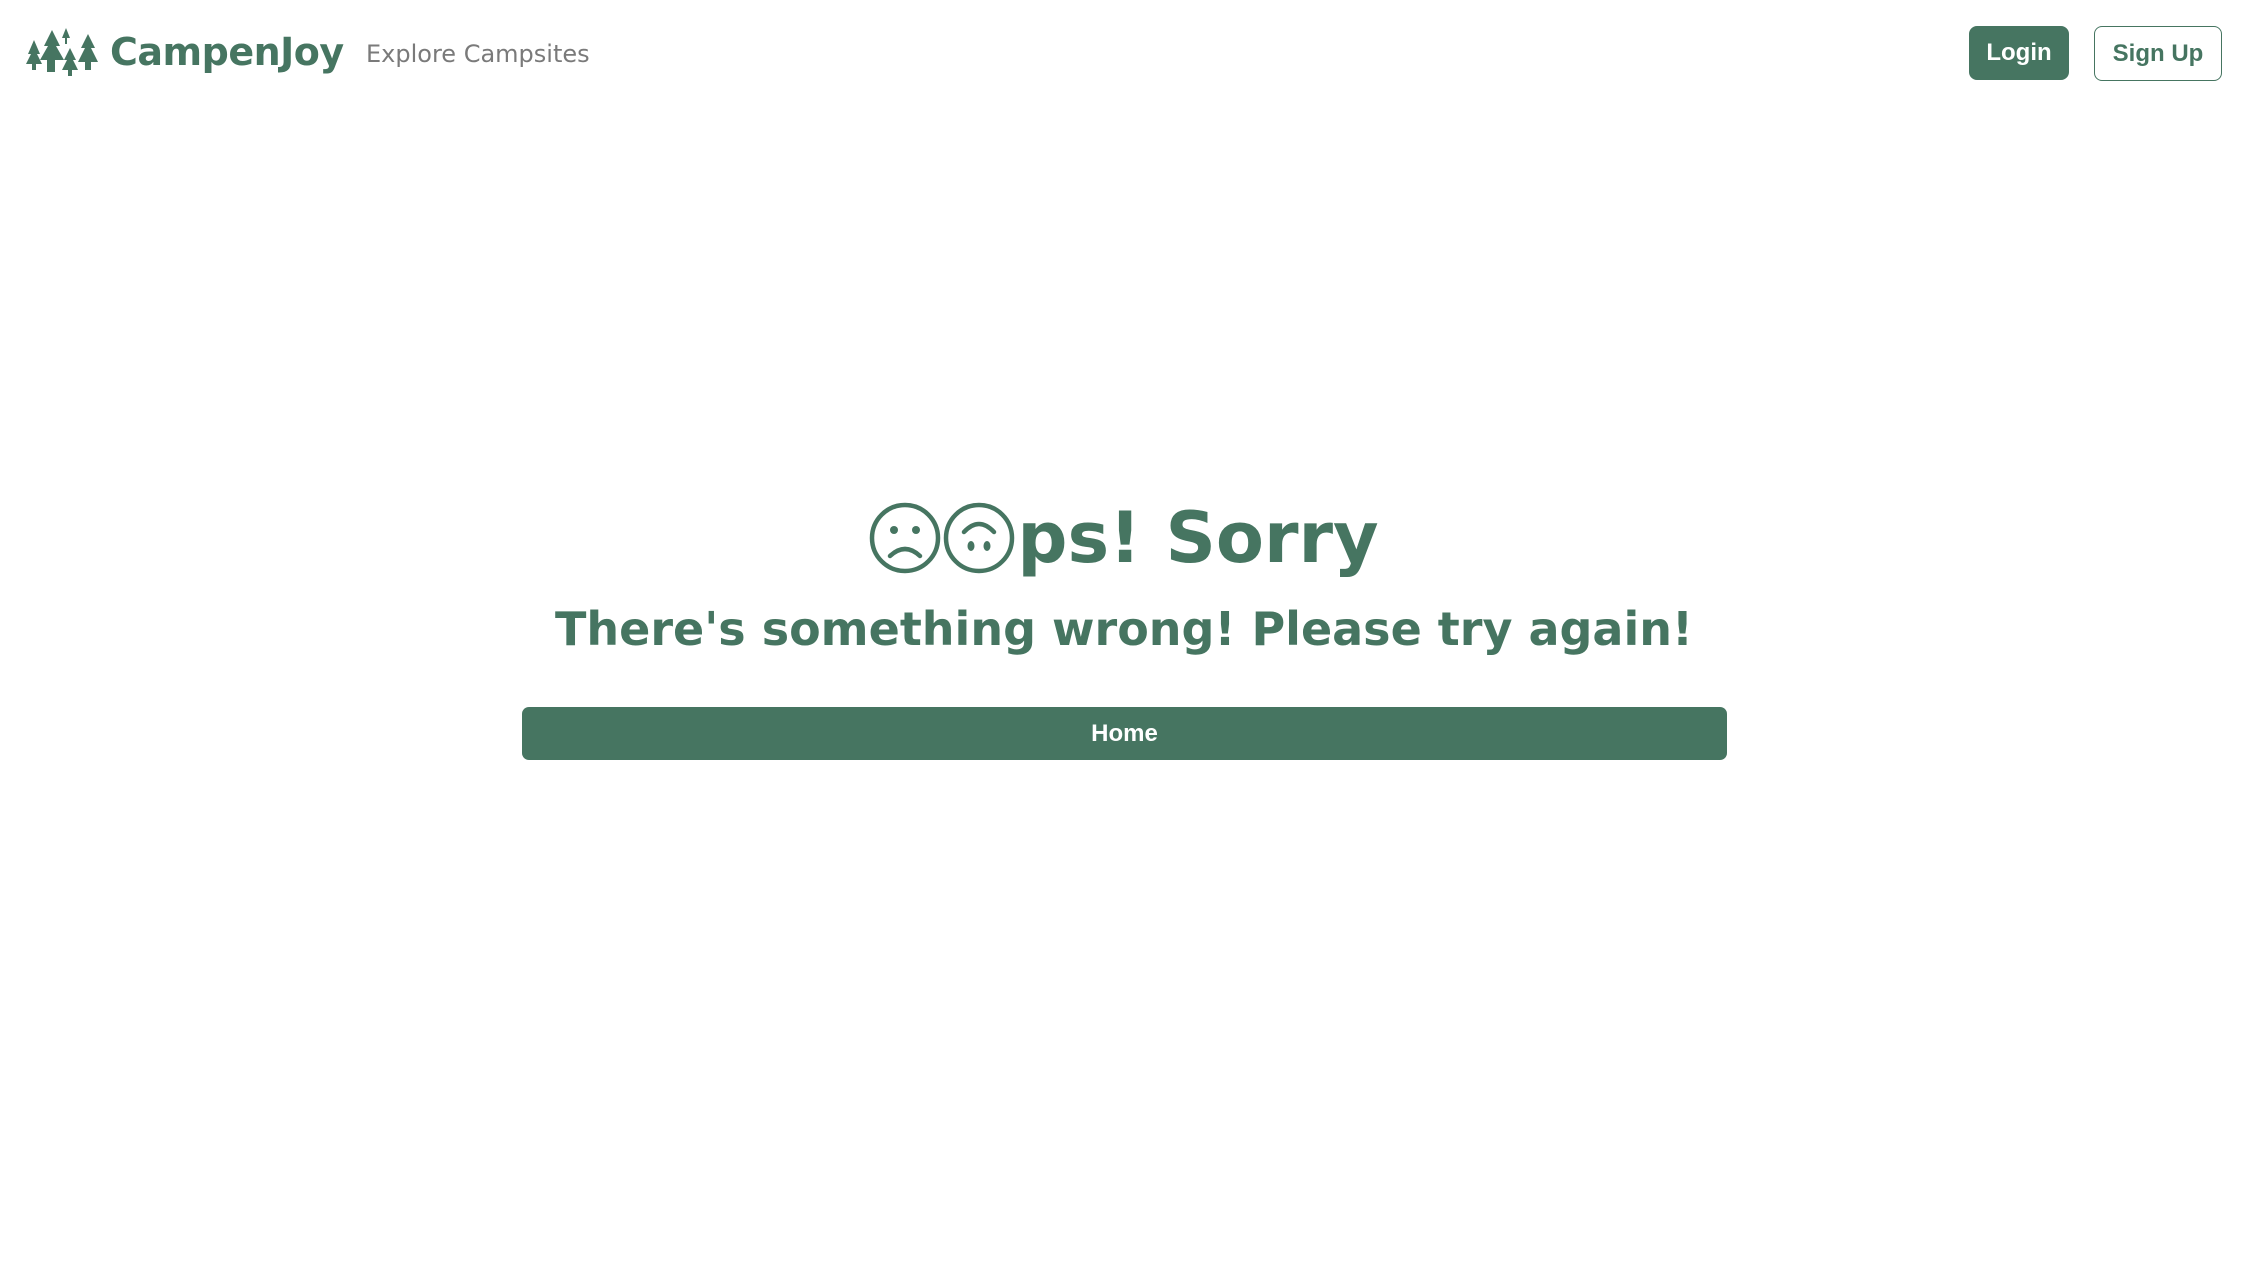 This screenshot has width=2248, height=1261. I want to click on home-button: Home, so click(1124, 733).